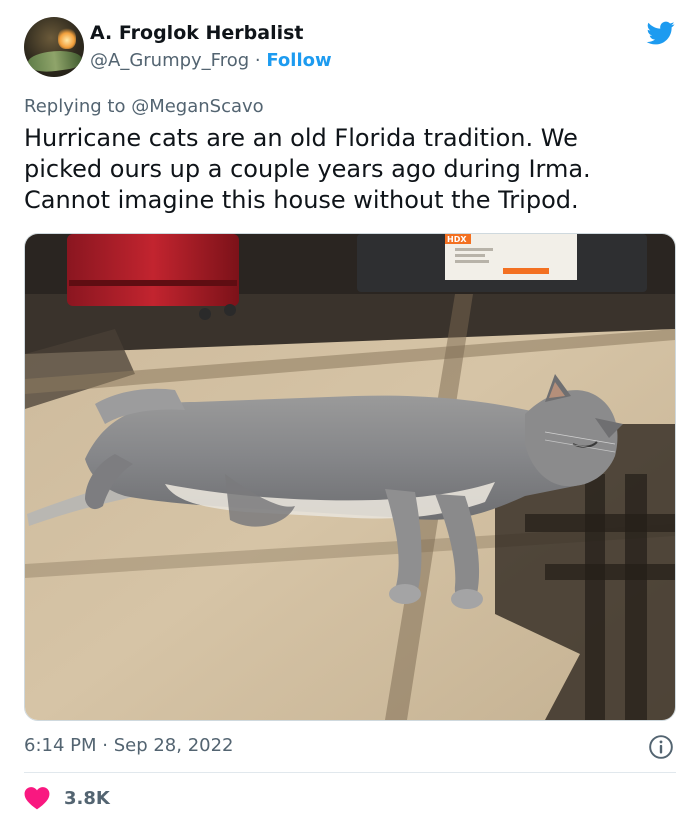 The width and height of the screenshot is (700, 825). I want to click on reply-prefix: Replying to, so click(78, 106).